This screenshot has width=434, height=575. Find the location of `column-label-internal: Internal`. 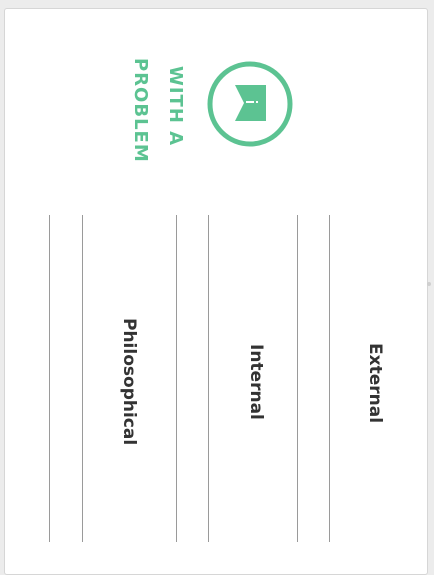

column-label-internal: Internal is located at coordinates (256, 382).